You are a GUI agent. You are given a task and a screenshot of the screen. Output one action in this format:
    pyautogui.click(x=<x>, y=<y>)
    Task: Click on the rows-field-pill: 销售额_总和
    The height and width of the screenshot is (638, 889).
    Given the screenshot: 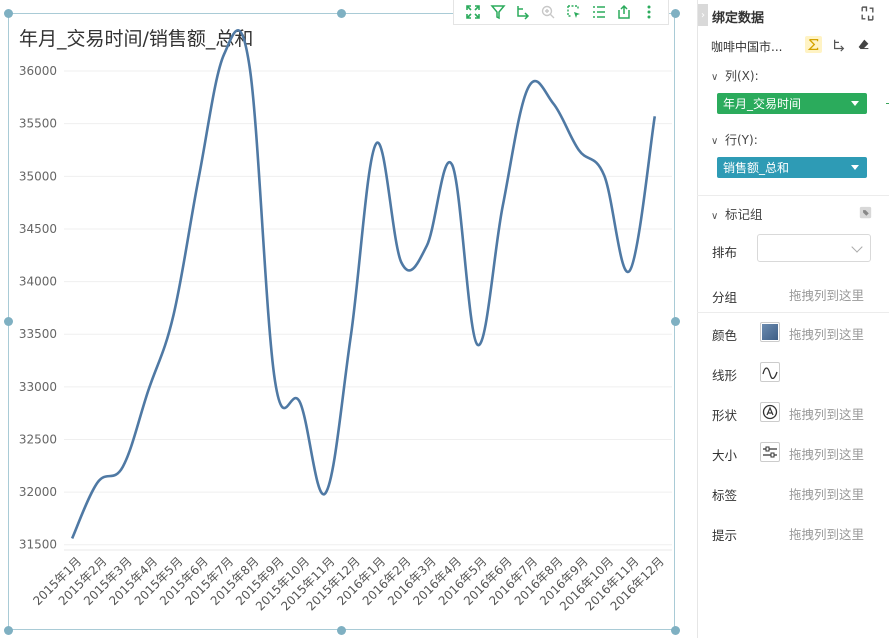 What is the action you would take?
    pyautogui.click(x=792, y=167)
    